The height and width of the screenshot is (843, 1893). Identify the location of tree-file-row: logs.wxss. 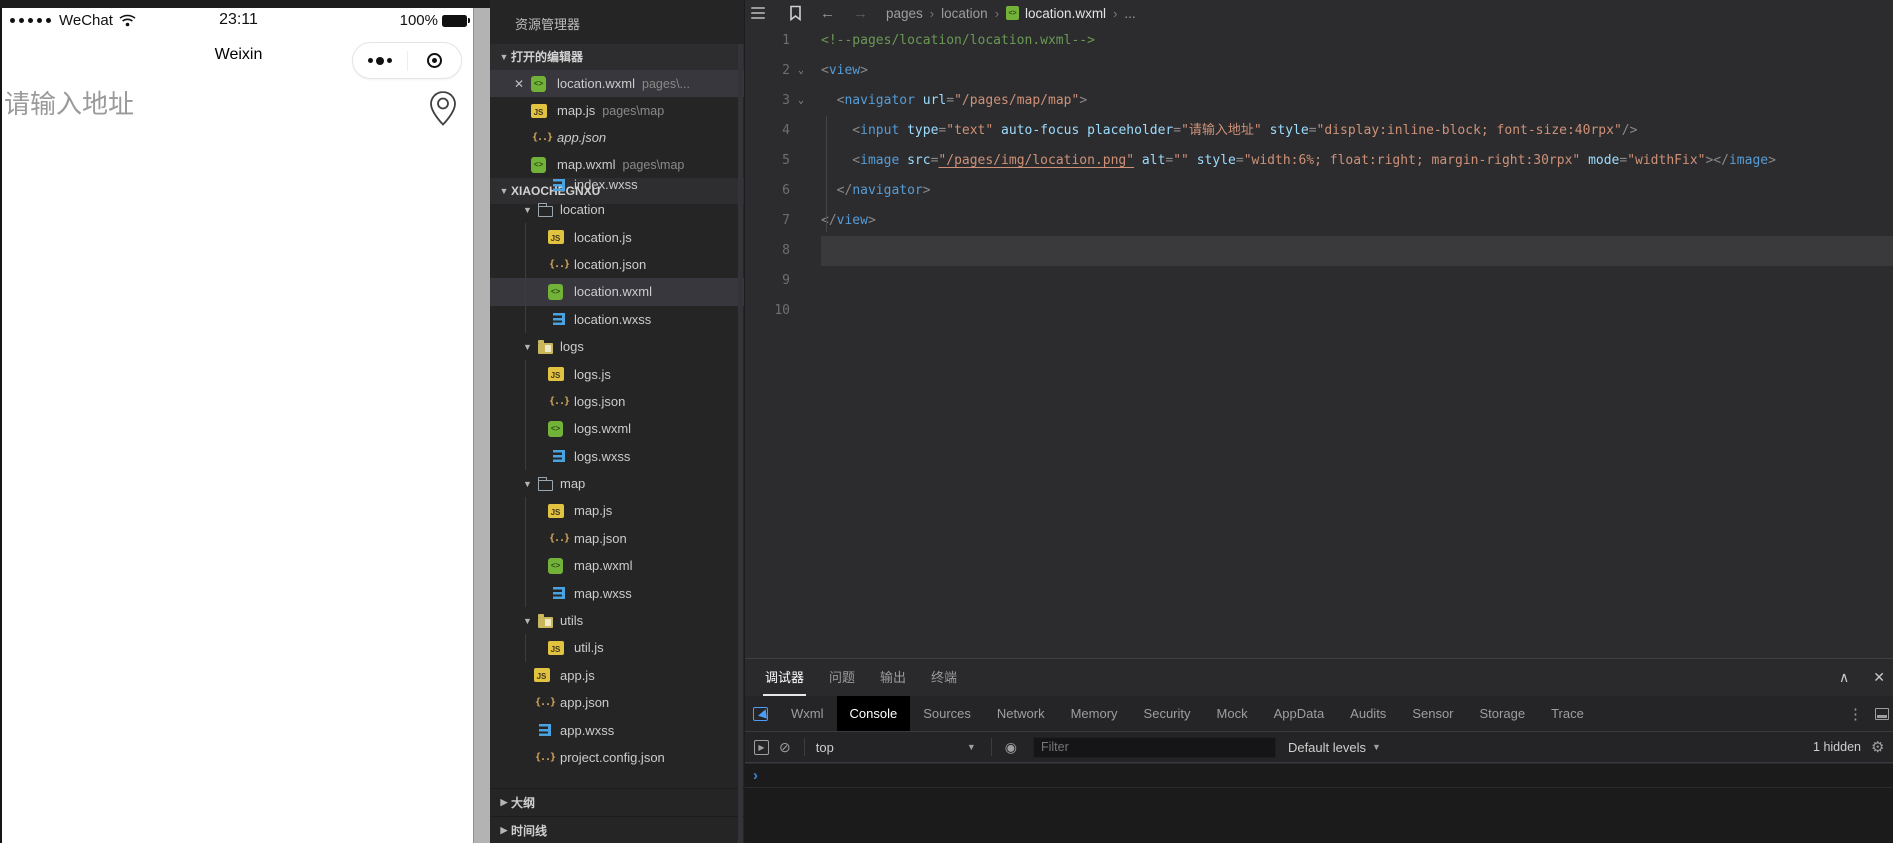
(617, 456).